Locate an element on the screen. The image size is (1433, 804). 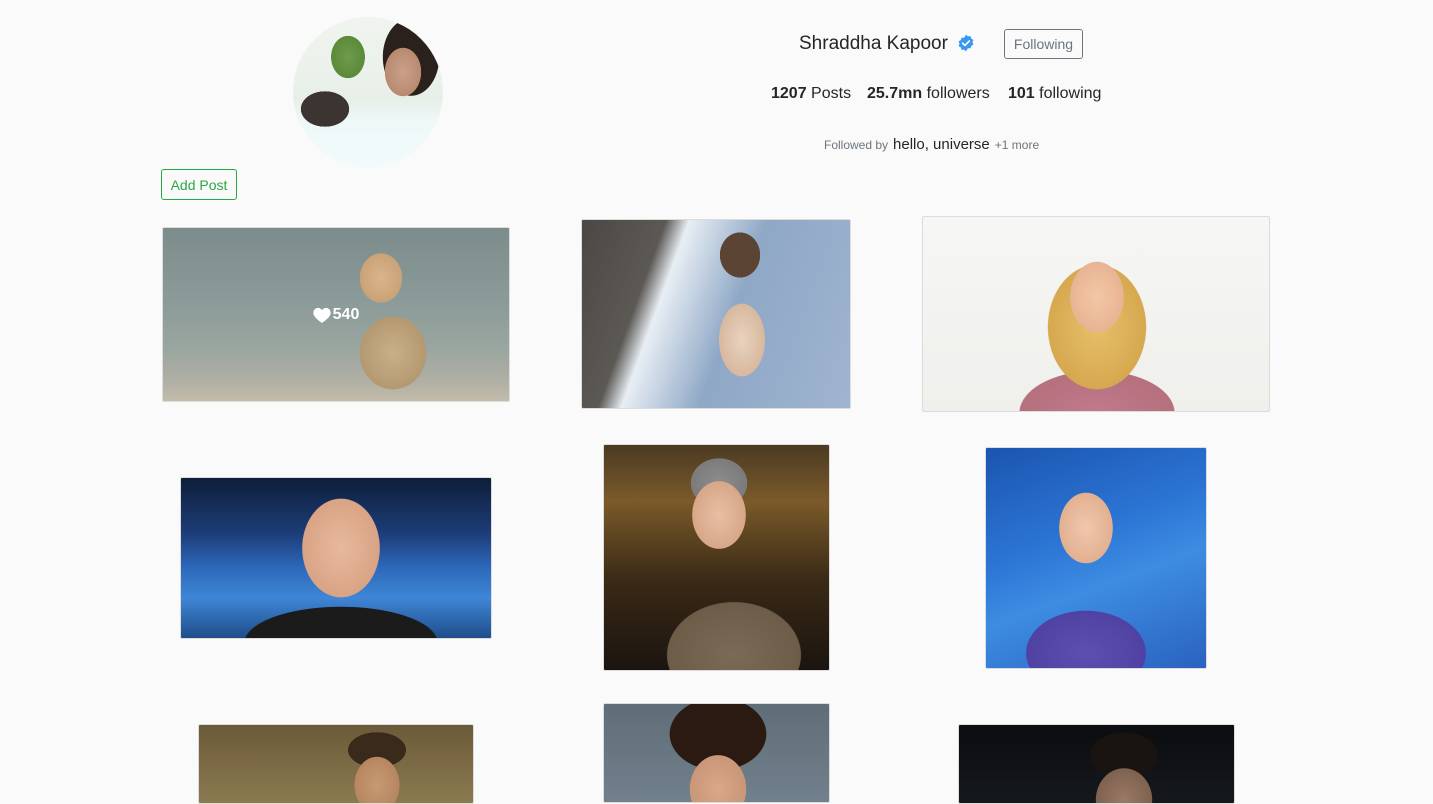
posts-stat: 1207 Posts is located at coordinates (811, 94).